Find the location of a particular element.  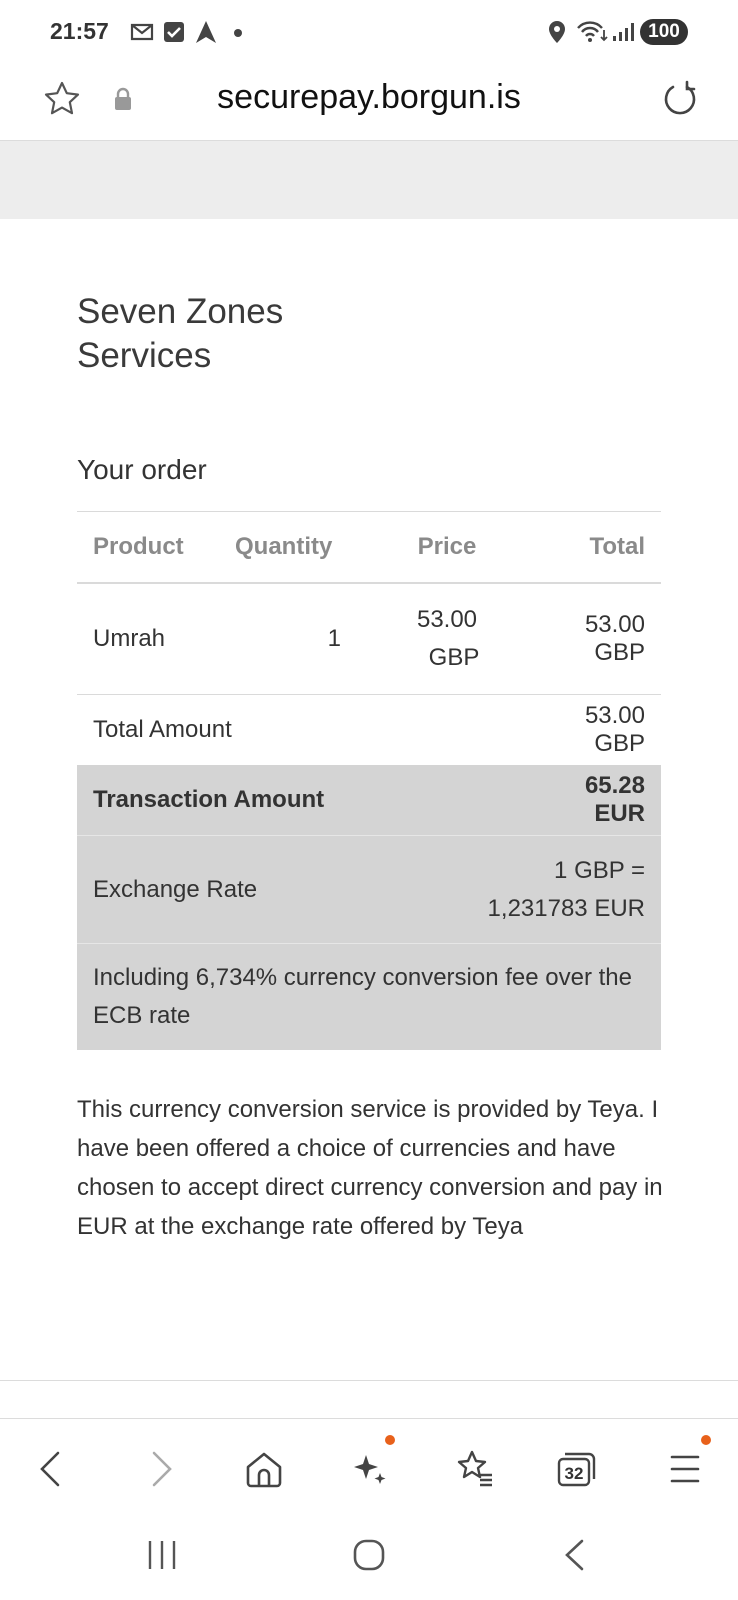

tab-count: 32 is located at coordinates (574, 1473).